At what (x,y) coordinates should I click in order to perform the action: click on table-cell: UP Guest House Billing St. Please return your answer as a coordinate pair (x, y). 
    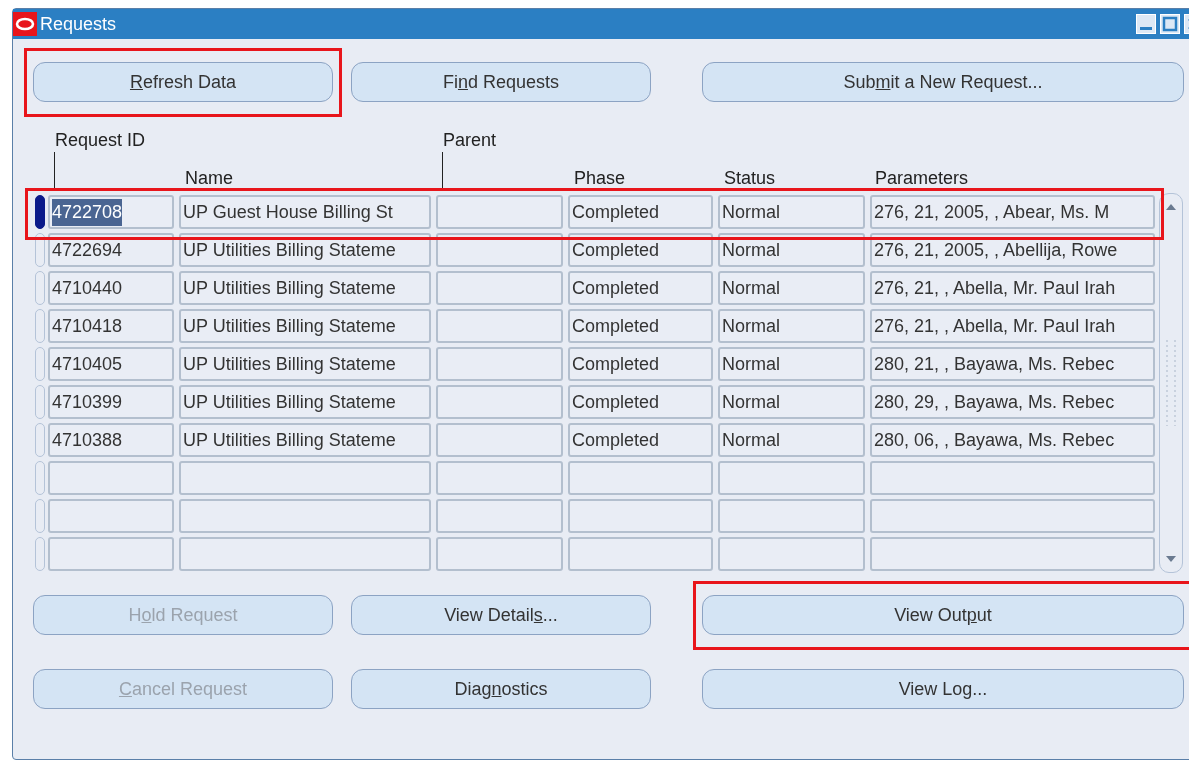
    Looking at the image, I should click on (305, 212).